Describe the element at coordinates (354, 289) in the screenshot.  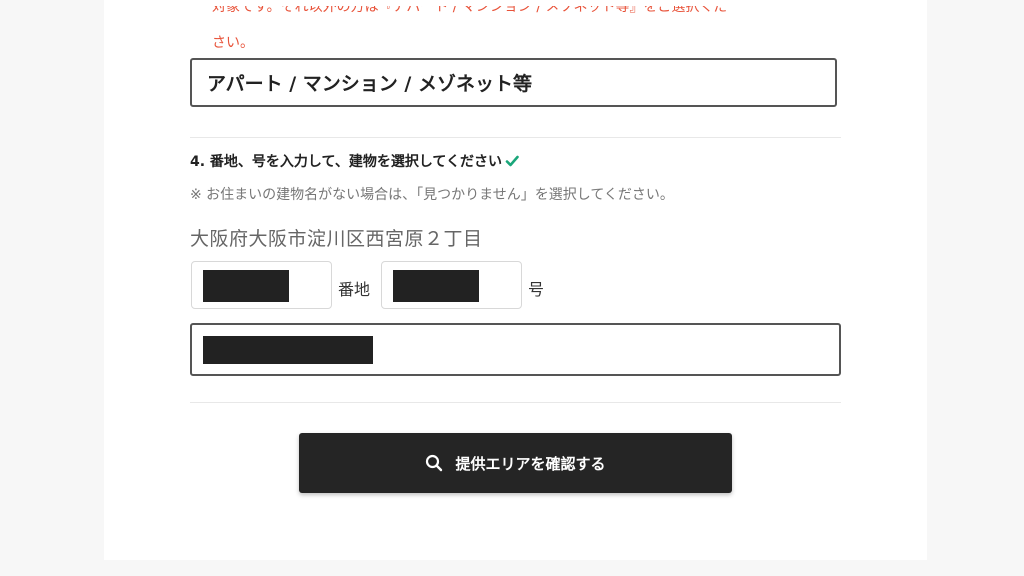
I see `banchi-label: 番地` at that location.